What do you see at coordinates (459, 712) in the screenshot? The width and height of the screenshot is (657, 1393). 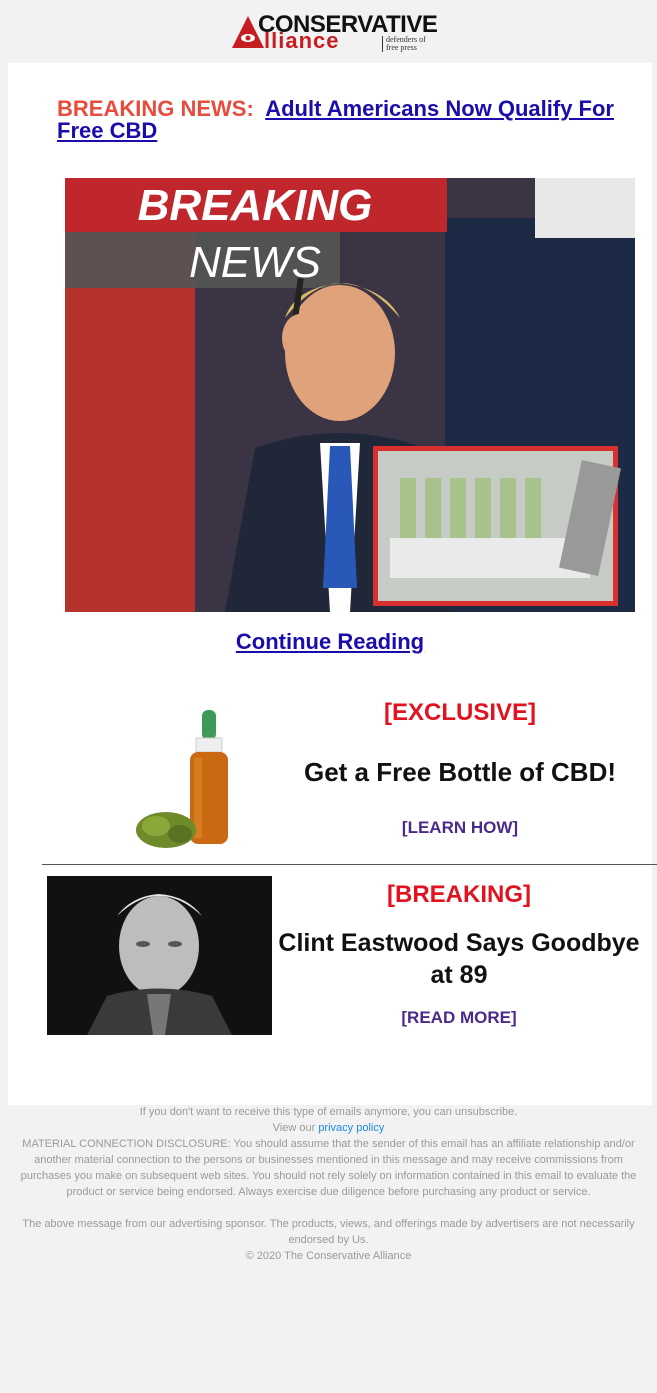 I see `ad1-tag: [EXCLUSIVE]` at bounding box center [459, 712].